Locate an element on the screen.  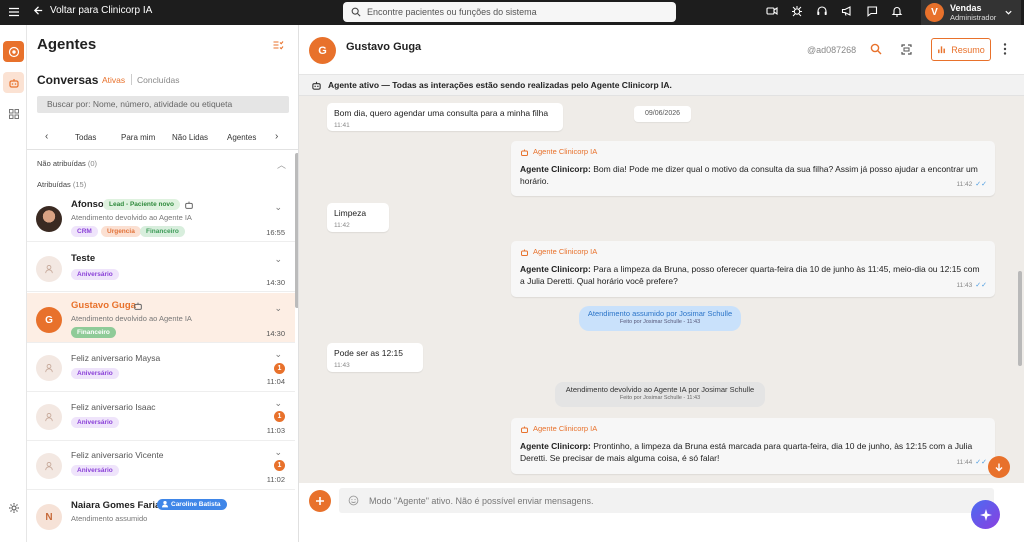
avatar: G is located at coordinates (49, 320).